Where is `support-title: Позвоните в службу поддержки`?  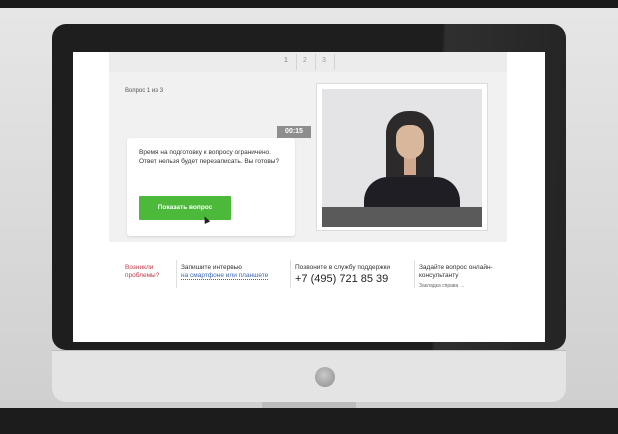 support-title: Позвоните в службу поддержки is located at coordinates (343, 267).